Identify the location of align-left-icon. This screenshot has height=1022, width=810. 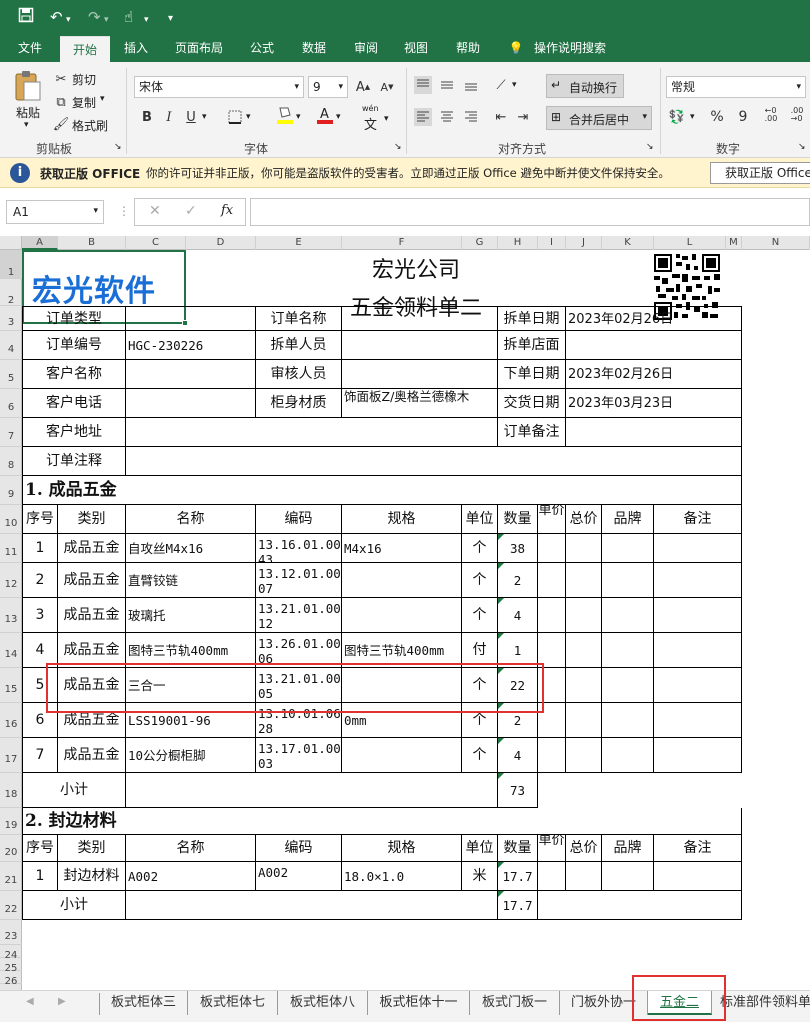
(423, 117).